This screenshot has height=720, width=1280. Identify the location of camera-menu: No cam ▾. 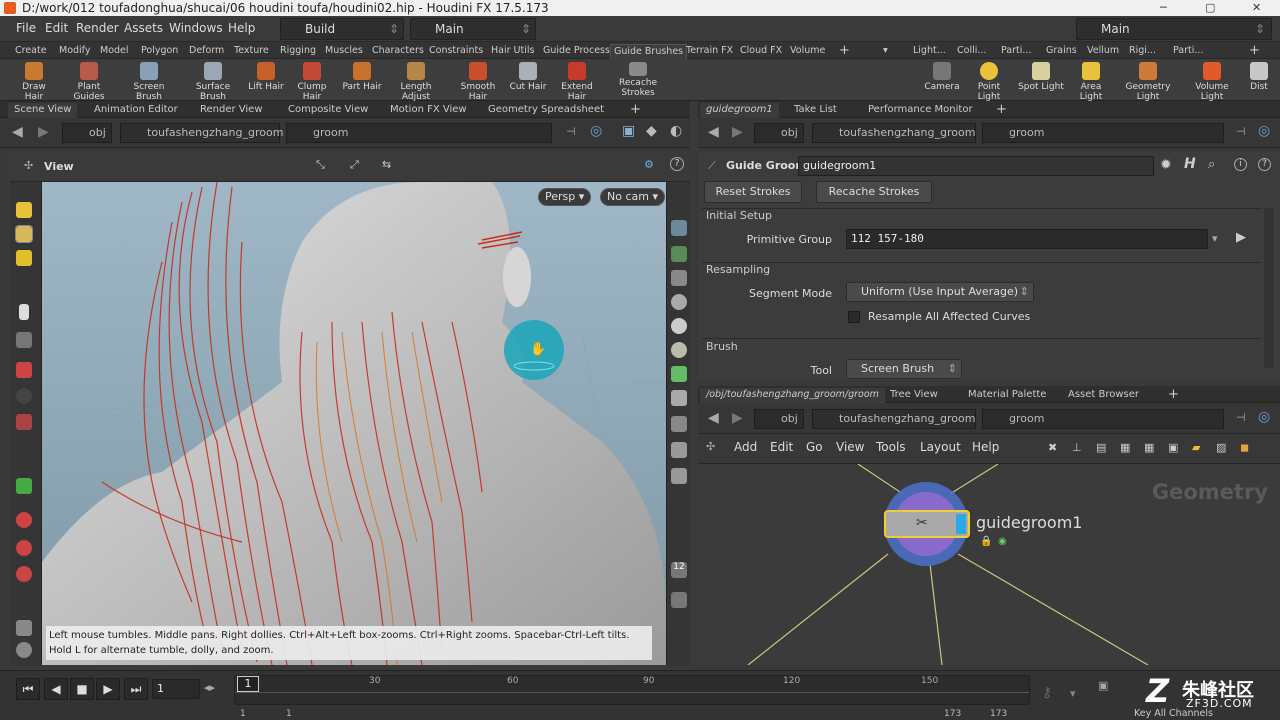
(632, 197).